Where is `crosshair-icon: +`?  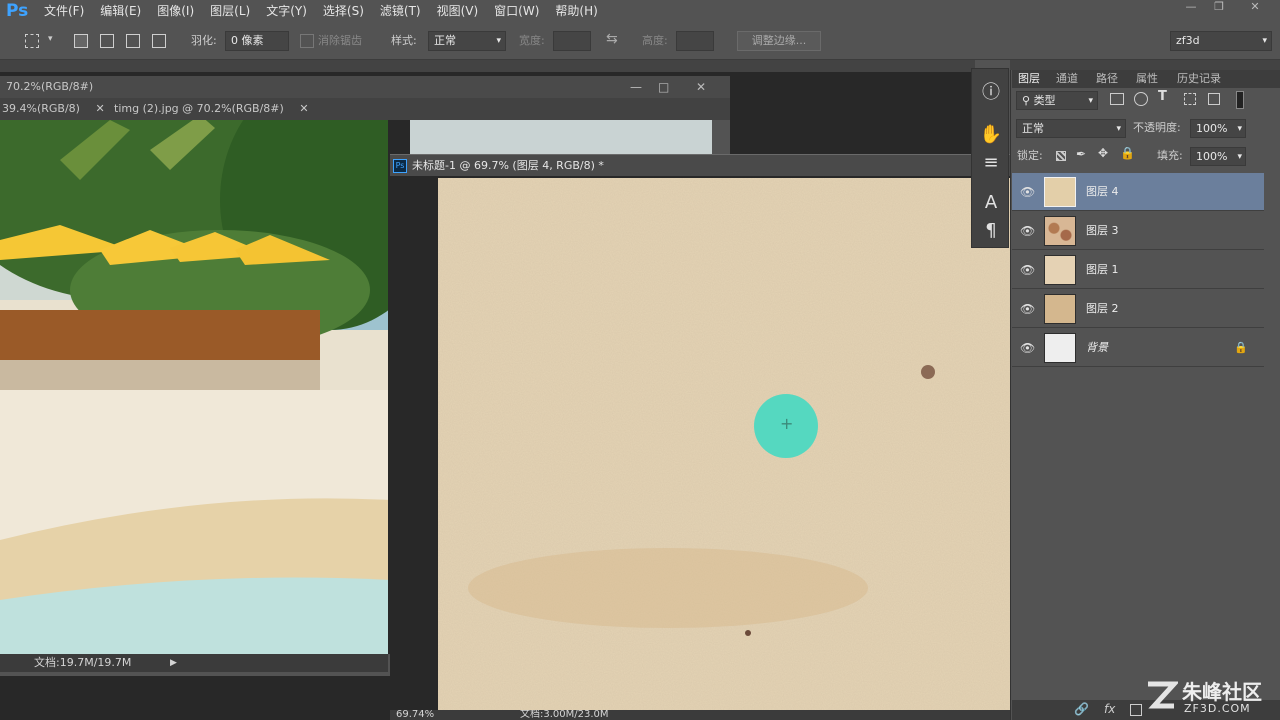
crosshair-icon: + is located at coordinates (787, 423).